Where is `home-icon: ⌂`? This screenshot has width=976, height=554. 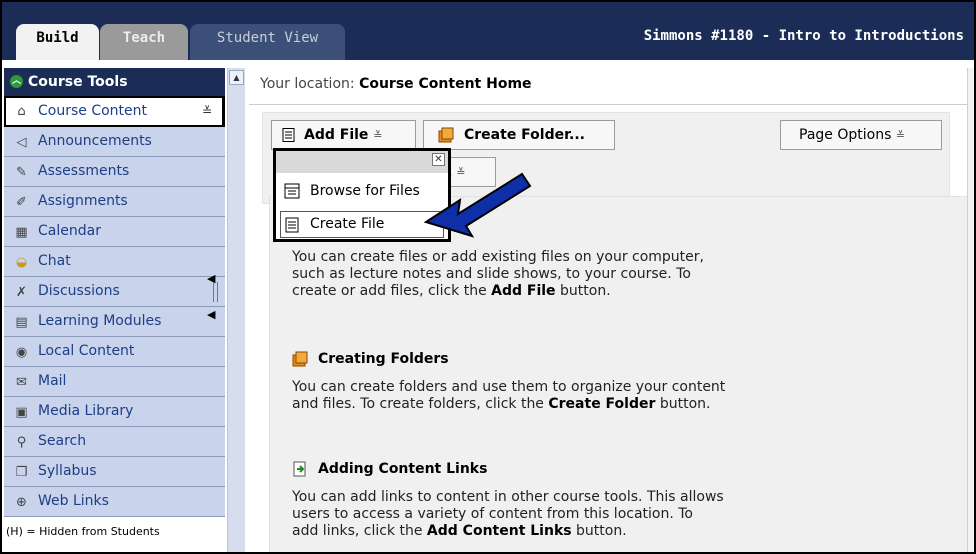
home-icon: ⌂ is located at coordinates (21, 111).